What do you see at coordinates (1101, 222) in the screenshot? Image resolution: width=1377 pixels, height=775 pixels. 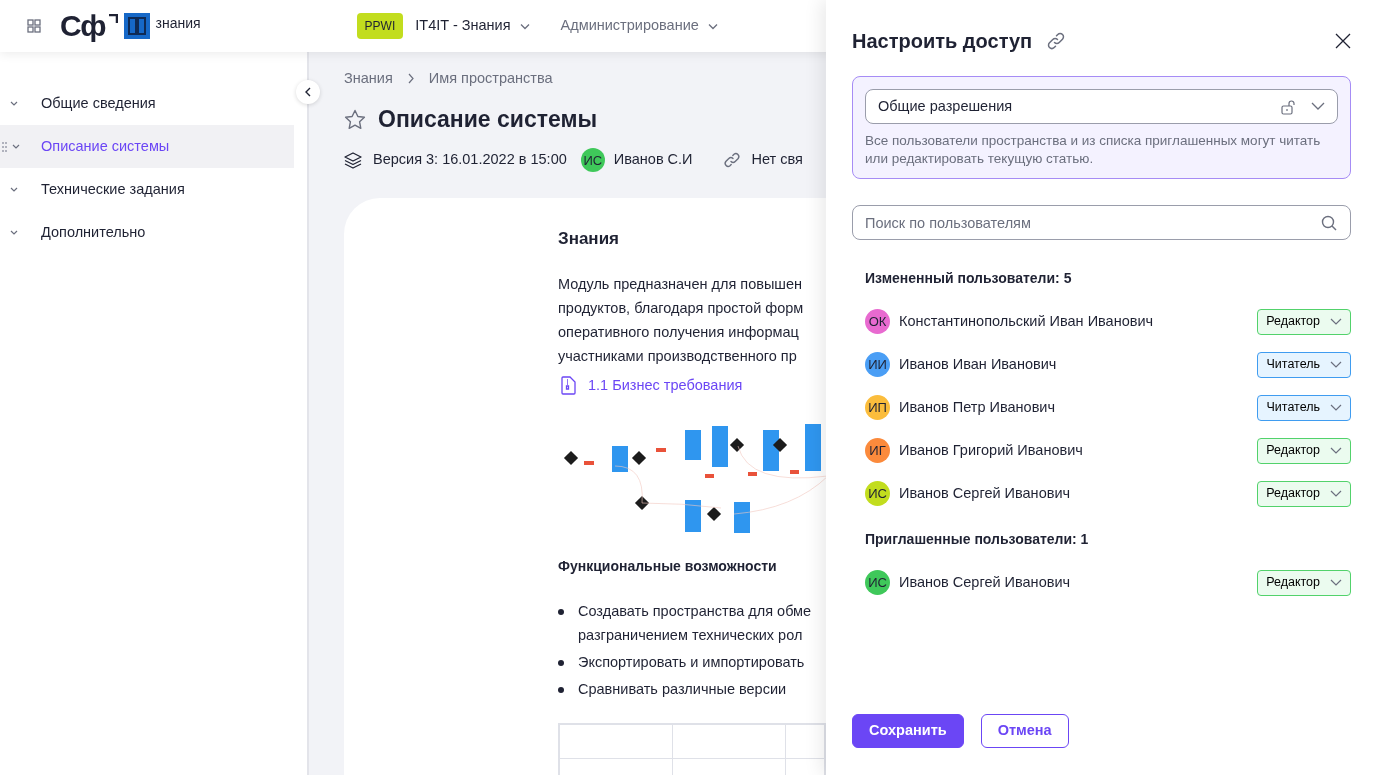 I see `search-field: Поиск по пользователям` at bounding box center [1101, 222].